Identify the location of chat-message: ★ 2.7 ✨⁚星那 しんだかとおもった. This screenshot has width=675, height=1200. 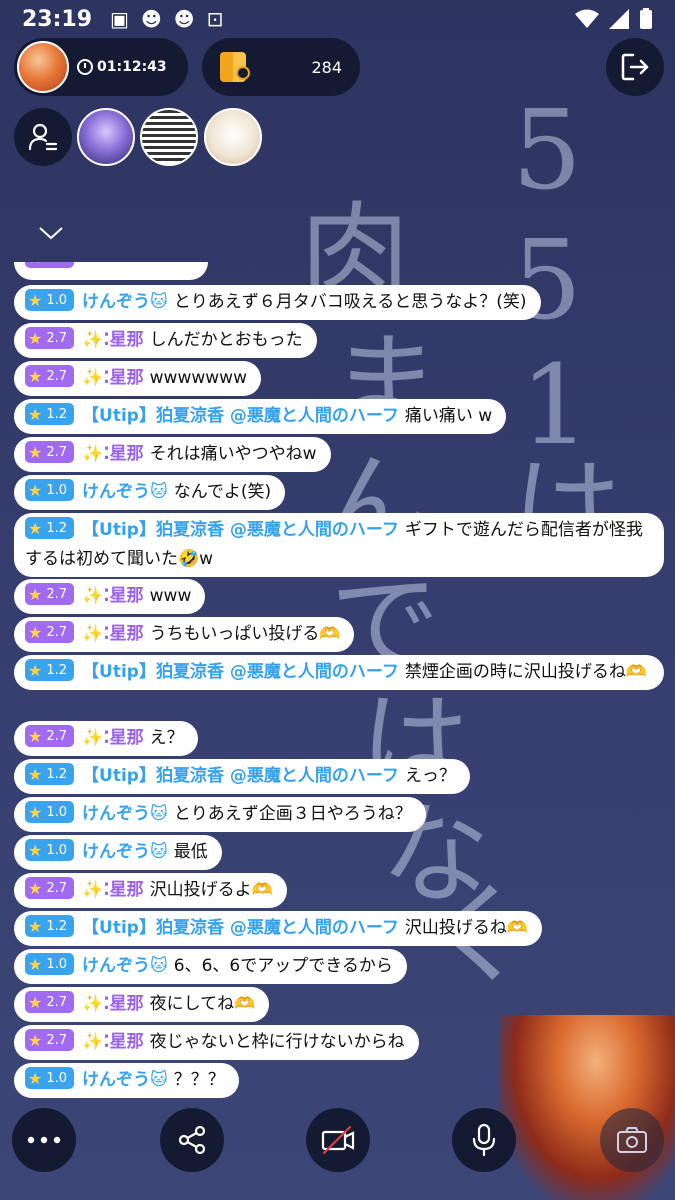
(165, 340).